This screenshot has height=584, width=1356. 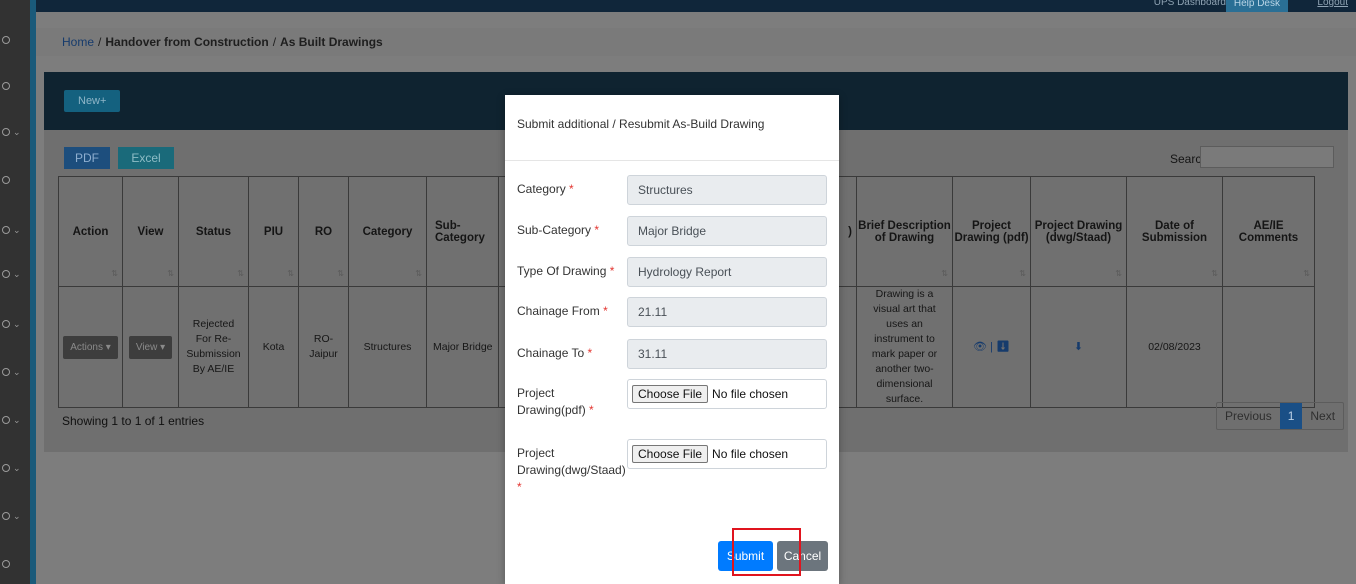 I want to click on column-header-sub-category: Sub-Category, so click(x=462, y=231).